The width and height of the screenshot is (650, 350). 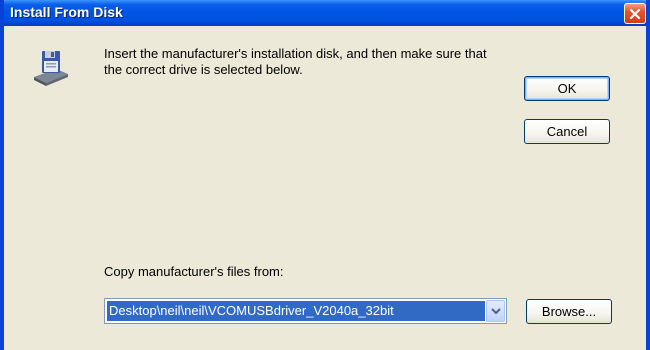 I want to click on close-button, so click(x=635, y=13).